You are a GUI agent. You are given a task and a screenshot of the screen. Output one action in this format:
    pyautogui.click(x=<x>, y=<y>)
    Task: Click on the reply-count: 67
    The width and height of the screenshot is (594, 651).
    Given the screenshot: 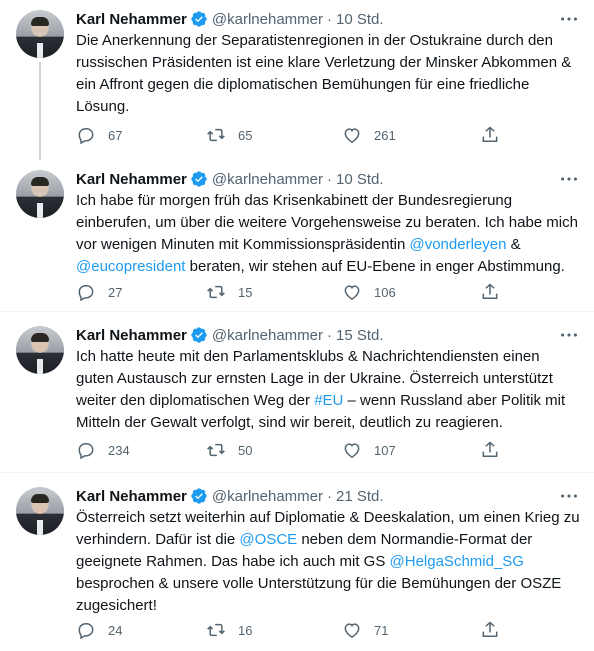 What is the action you would take?
    pyautogui.click(x=115, y=135)
    